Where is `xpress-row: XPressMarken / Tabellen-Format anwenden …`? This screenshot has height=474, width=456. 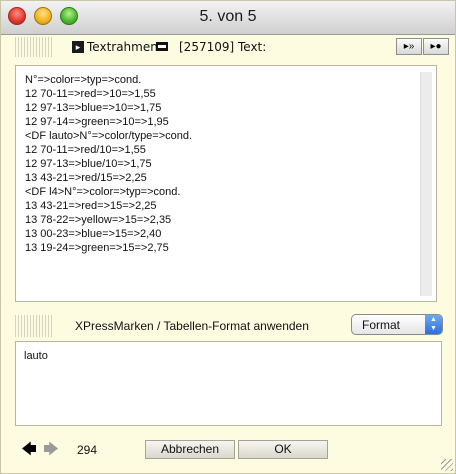 xpress-row: XPressMarken / Tabellen-Format anwenden … is located at coordinates (228, 326).